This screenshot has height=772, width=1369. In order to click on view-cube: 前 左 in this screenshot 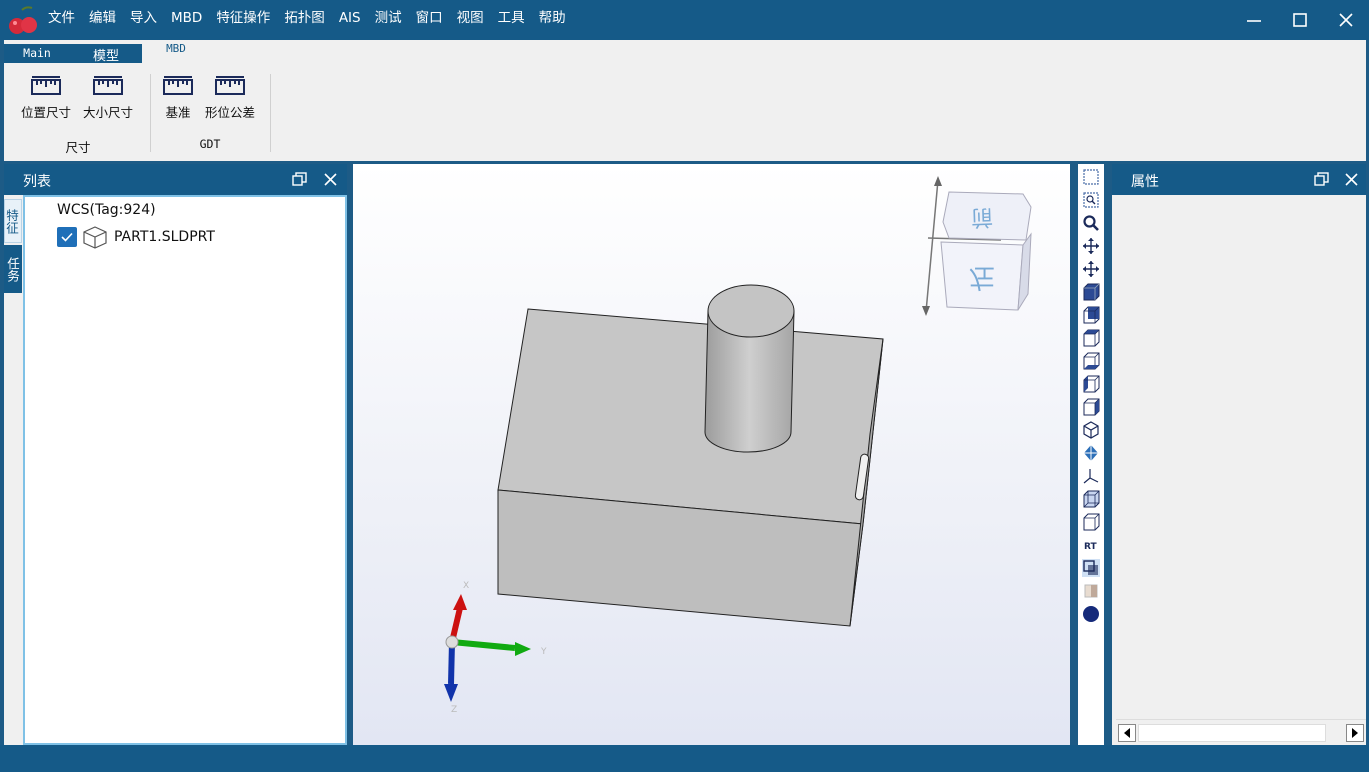, I will do `click(983, 252)`.